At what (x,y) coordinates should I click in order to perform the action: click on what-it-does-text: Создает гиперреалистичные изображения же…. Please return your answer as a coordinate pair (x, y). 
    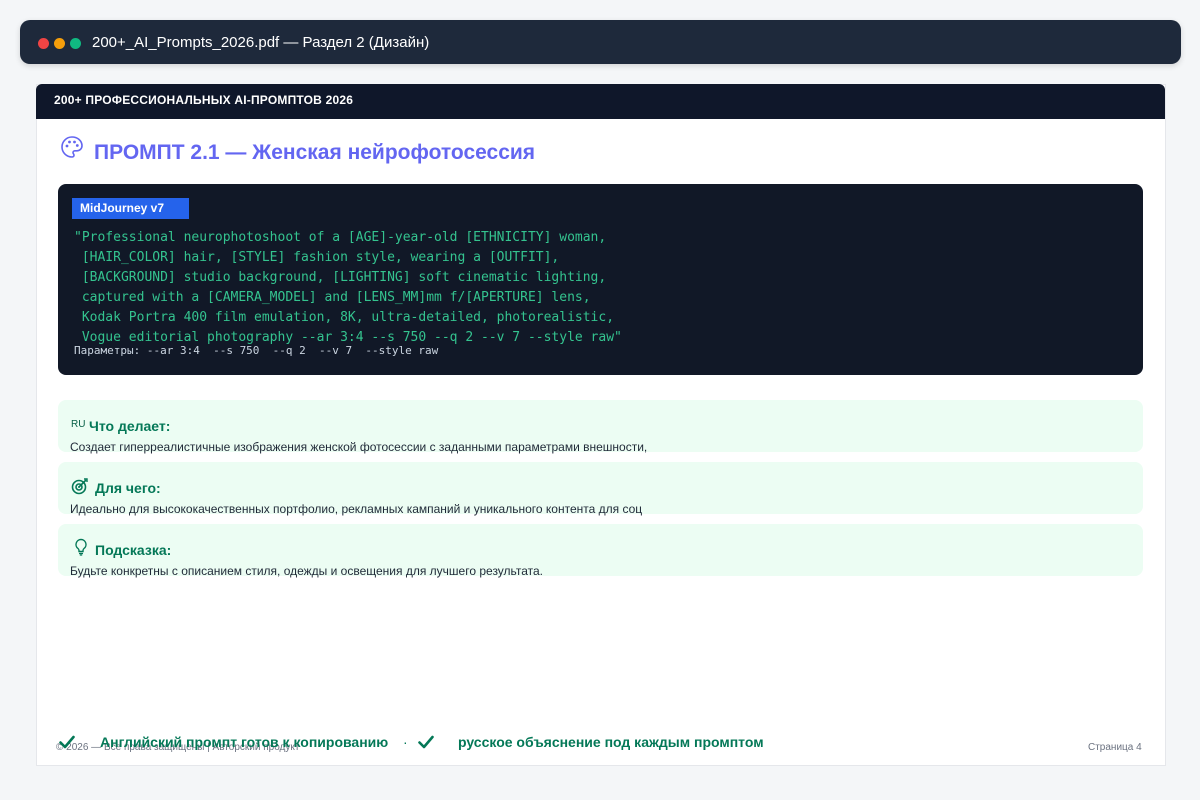
    Looking at the image, I should click on (359, 447).